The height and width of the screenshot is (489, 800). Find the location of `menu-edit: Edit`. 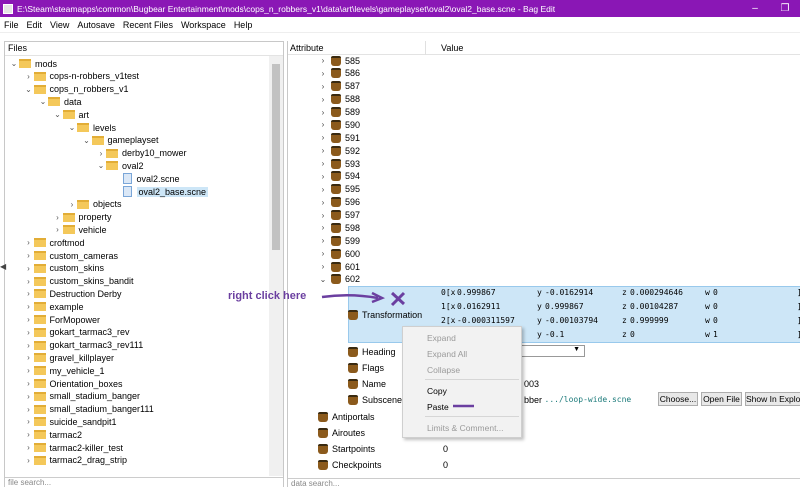

menu-edit: Edit is located at coordinates (35, 25).